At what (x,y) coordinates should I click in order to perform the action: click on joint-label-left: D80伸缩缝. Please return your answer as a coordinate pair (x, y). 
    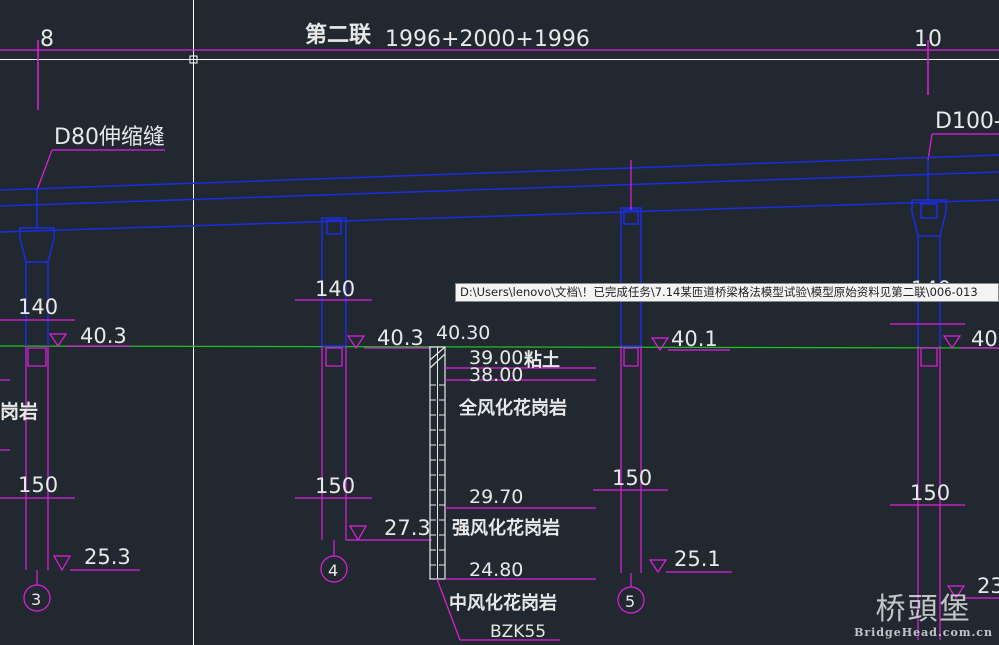
    Looking at the image, I should click on (109, 137).